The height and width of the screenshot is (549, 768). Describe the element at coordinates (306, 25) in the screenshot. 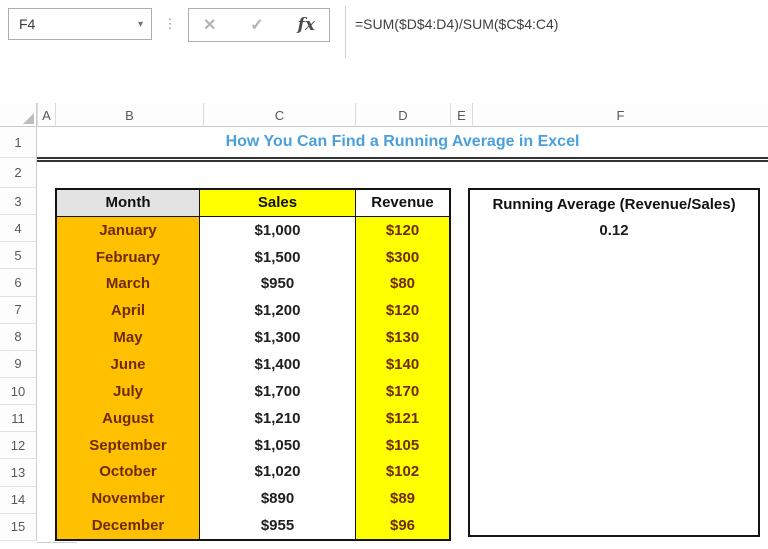

I see `insert-function-icon: fx` at that location.